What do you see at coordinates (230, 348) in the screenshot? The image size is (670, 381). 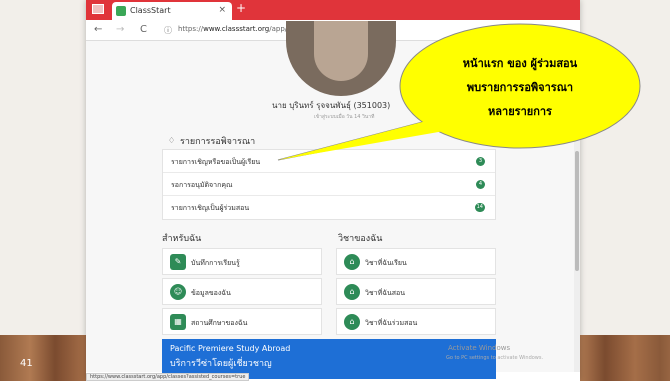 I see `ad-title: Pacific Premiere Study Abroad` at bounding box center [230, 348].